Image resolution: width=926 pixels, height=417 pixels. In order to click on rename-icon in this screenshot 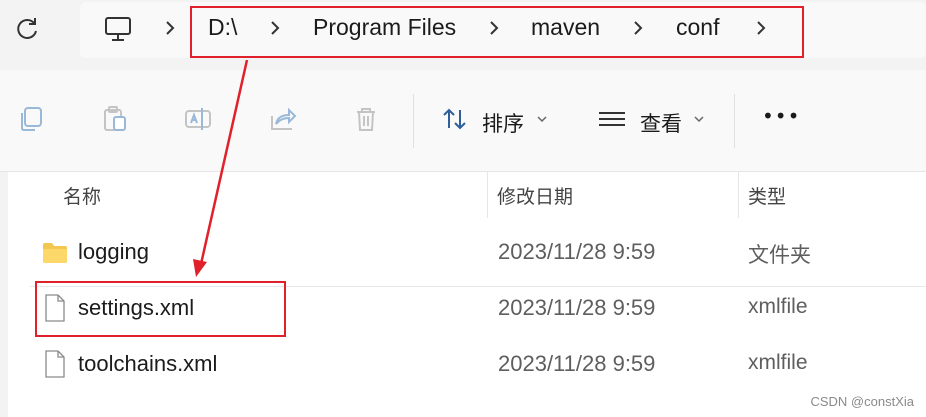, I will do `click(198, 119)`.